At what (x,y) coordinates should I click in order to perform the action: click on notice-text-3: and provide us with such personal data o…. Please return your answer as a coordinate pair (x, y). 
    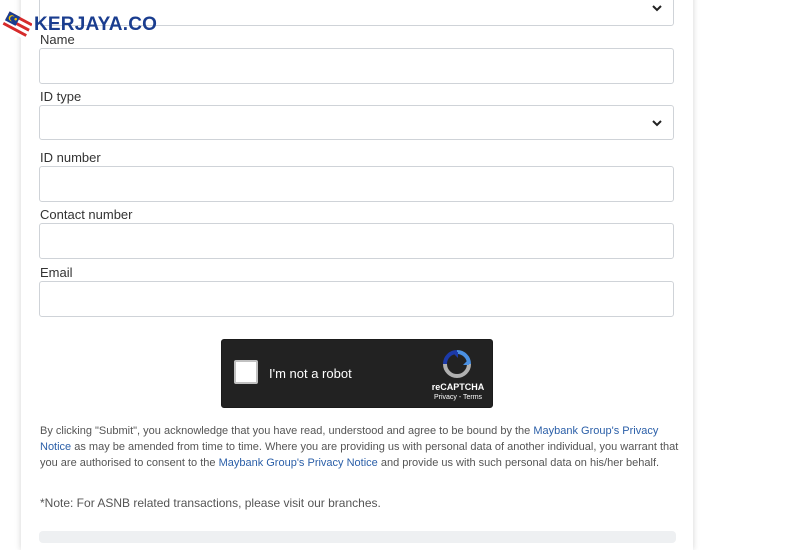
    Looking at the image, I should click on (518, 463).